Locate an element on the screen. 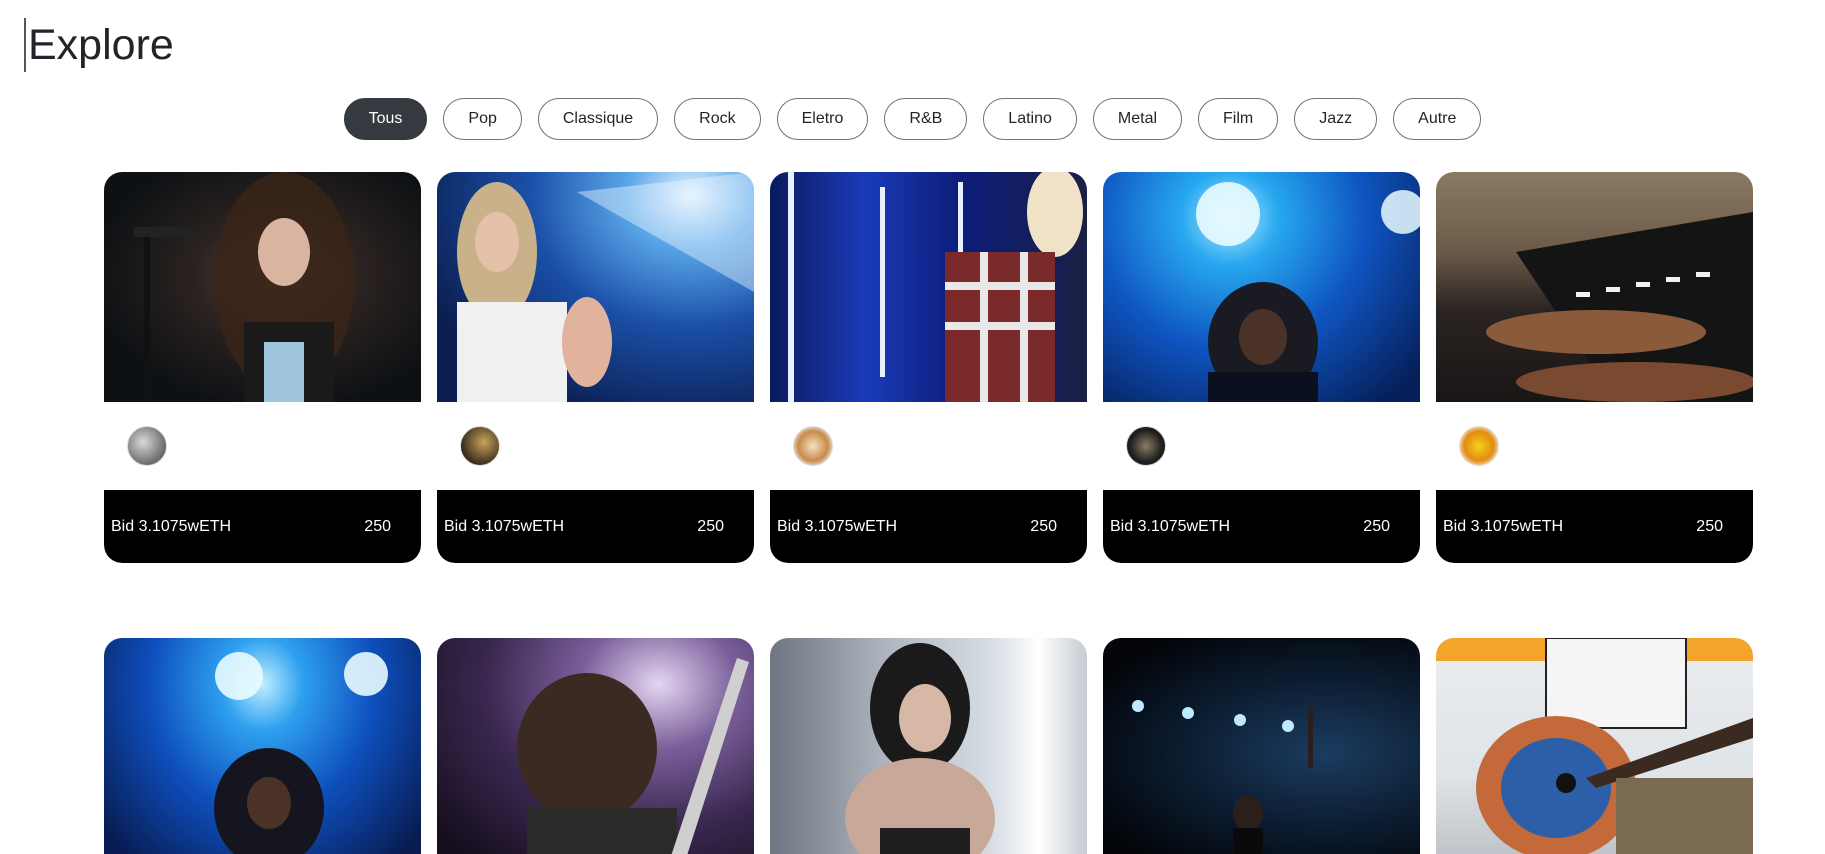  card-image-piano-hands is located at coordinates (1594, 287).